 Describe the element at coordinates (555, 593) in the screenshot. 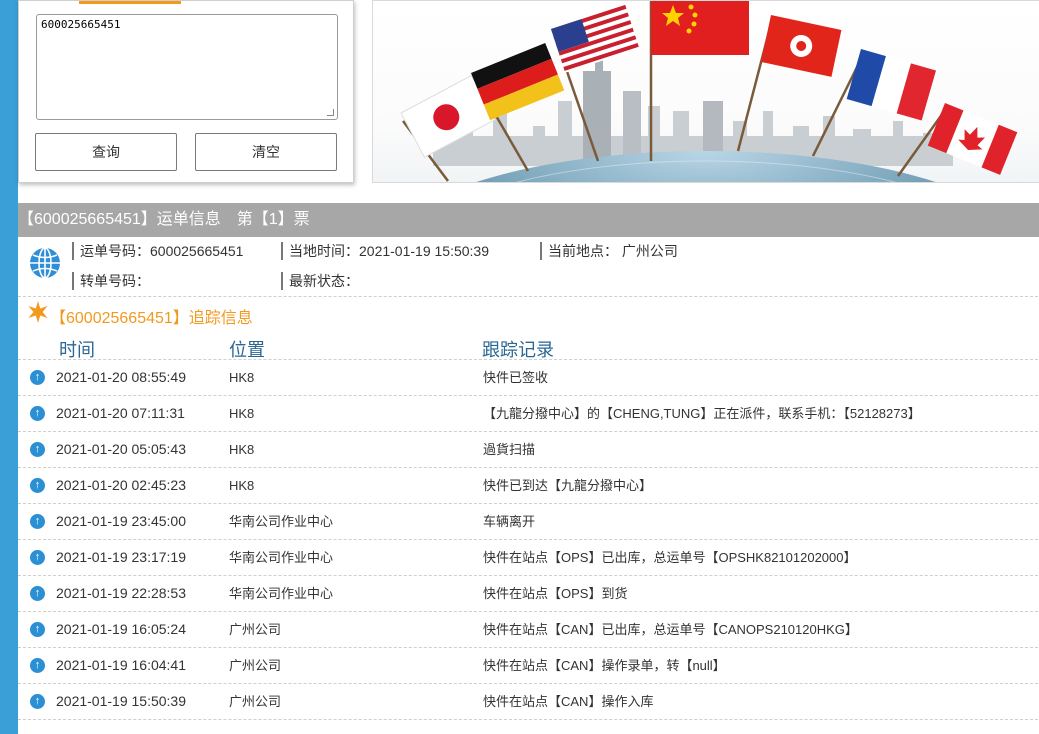

I see `row-record: 快件在站点【OPS】到货` at that location.